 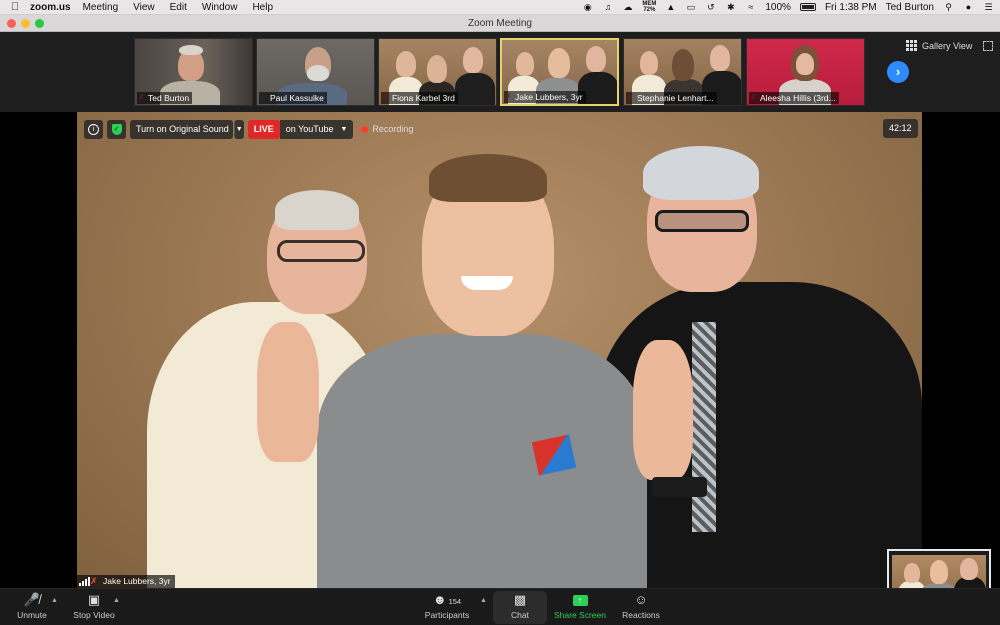 I want to click on chat-label: Chat, so click(x=520, y=615).